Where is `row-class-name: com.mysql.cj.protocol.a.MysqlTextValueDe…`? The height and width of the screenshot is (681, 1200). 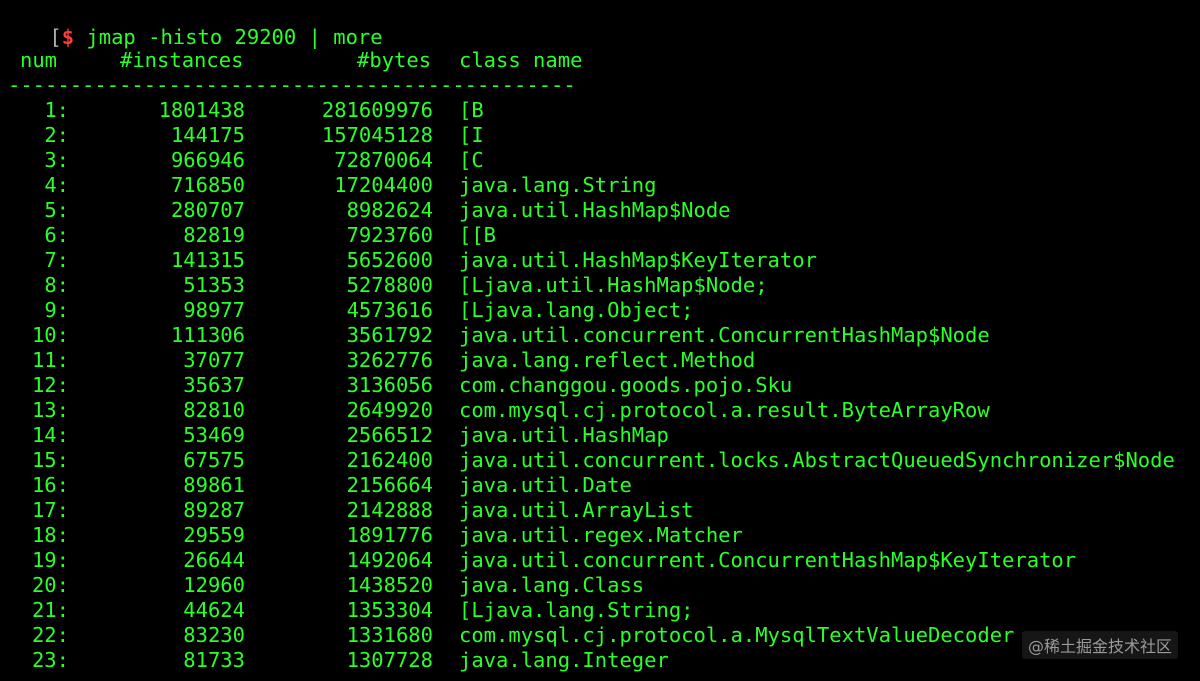
row-class-name: com.mysql.cj.protocol.a.MysqlTextValueDe… is located at coordinates (737, 635).